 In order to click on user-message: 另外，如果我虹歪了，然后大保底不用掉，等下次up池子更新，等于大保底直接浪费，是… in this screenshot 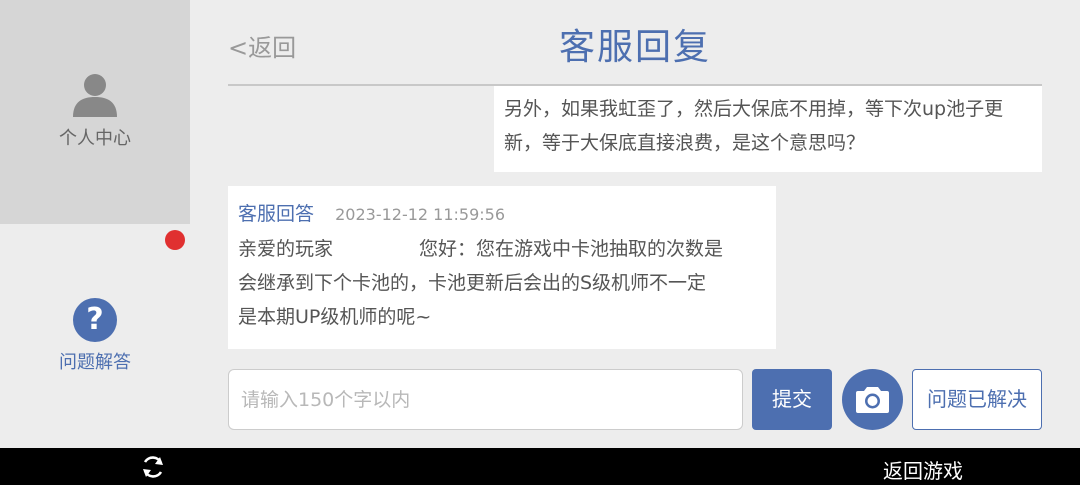, I will do `click(768, 129)`.